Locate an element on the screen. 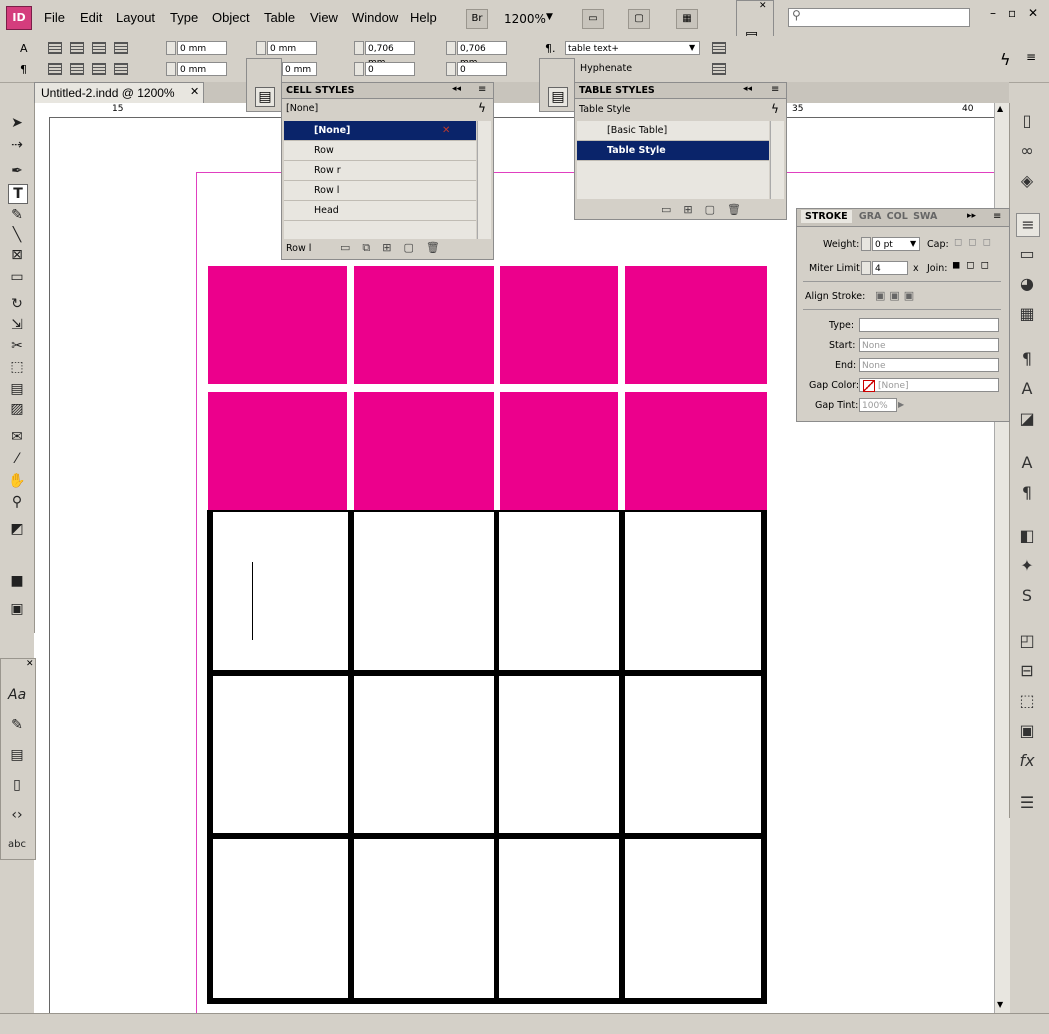 Image resolution: width=1049 pixels, height=1034 pixels. scissors-tool-icon: ✂ is located at coordinates (17, 346).